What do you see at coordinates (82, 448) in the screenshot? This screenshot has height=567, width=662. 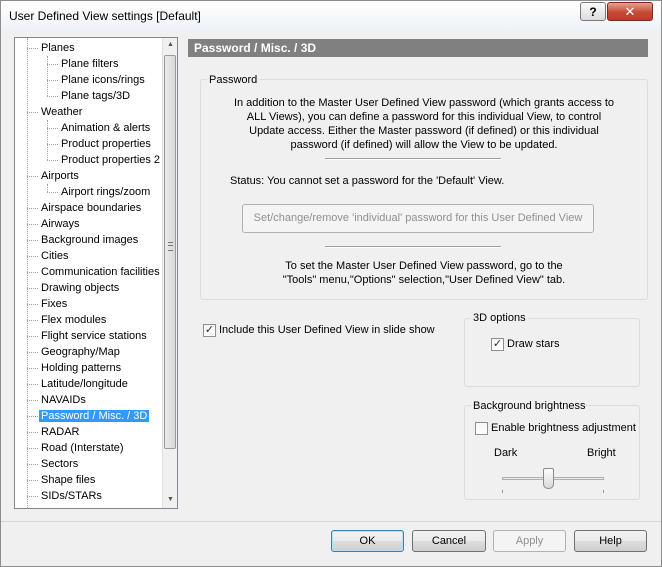 I see `tree-item: Road (Interstate)` at bounding box center [82, 448].